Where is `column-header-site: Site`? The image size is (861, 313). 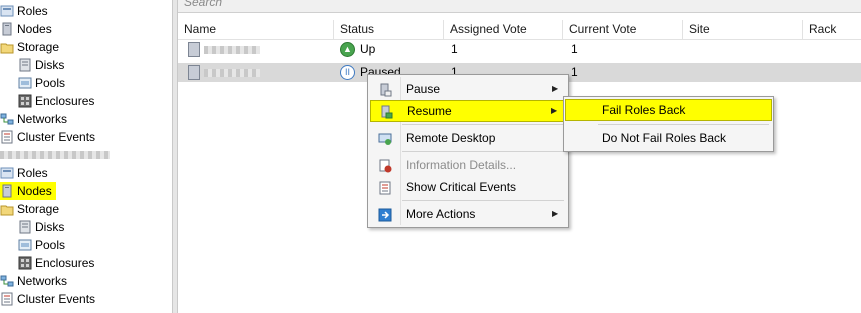 column-header-site: Site is located at coordinates (743, 29).